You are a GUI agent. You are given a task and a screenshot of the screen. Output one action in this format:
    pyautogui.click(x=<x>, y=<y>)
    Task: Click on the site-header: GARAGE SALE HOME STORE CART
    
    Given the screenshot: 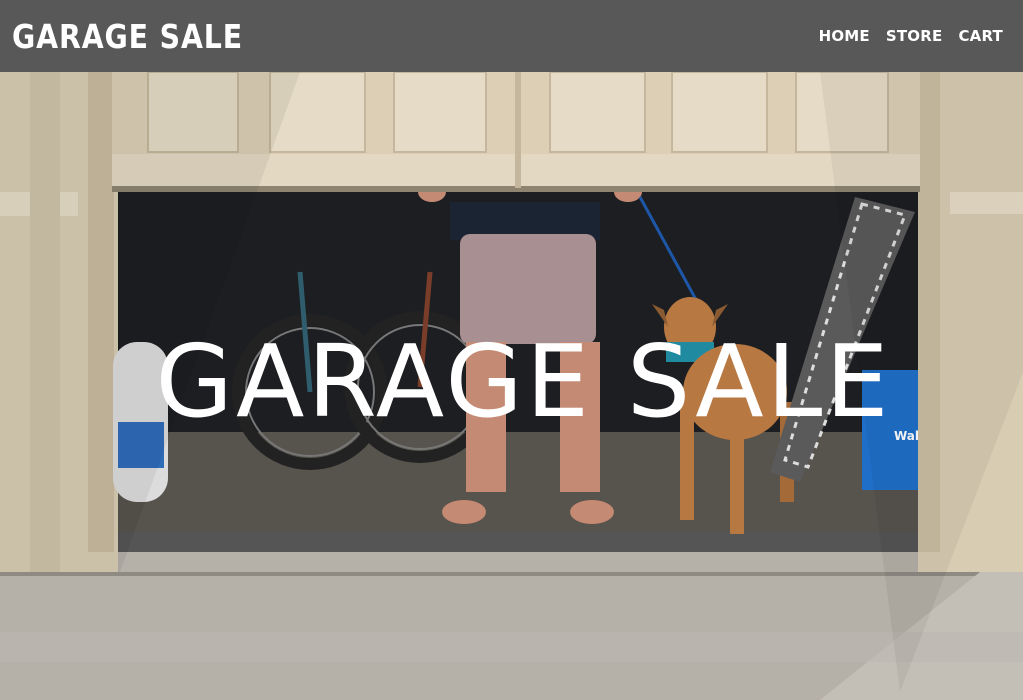 What is the action you would take?
    pyautogui.click(x=511, y=36)
    